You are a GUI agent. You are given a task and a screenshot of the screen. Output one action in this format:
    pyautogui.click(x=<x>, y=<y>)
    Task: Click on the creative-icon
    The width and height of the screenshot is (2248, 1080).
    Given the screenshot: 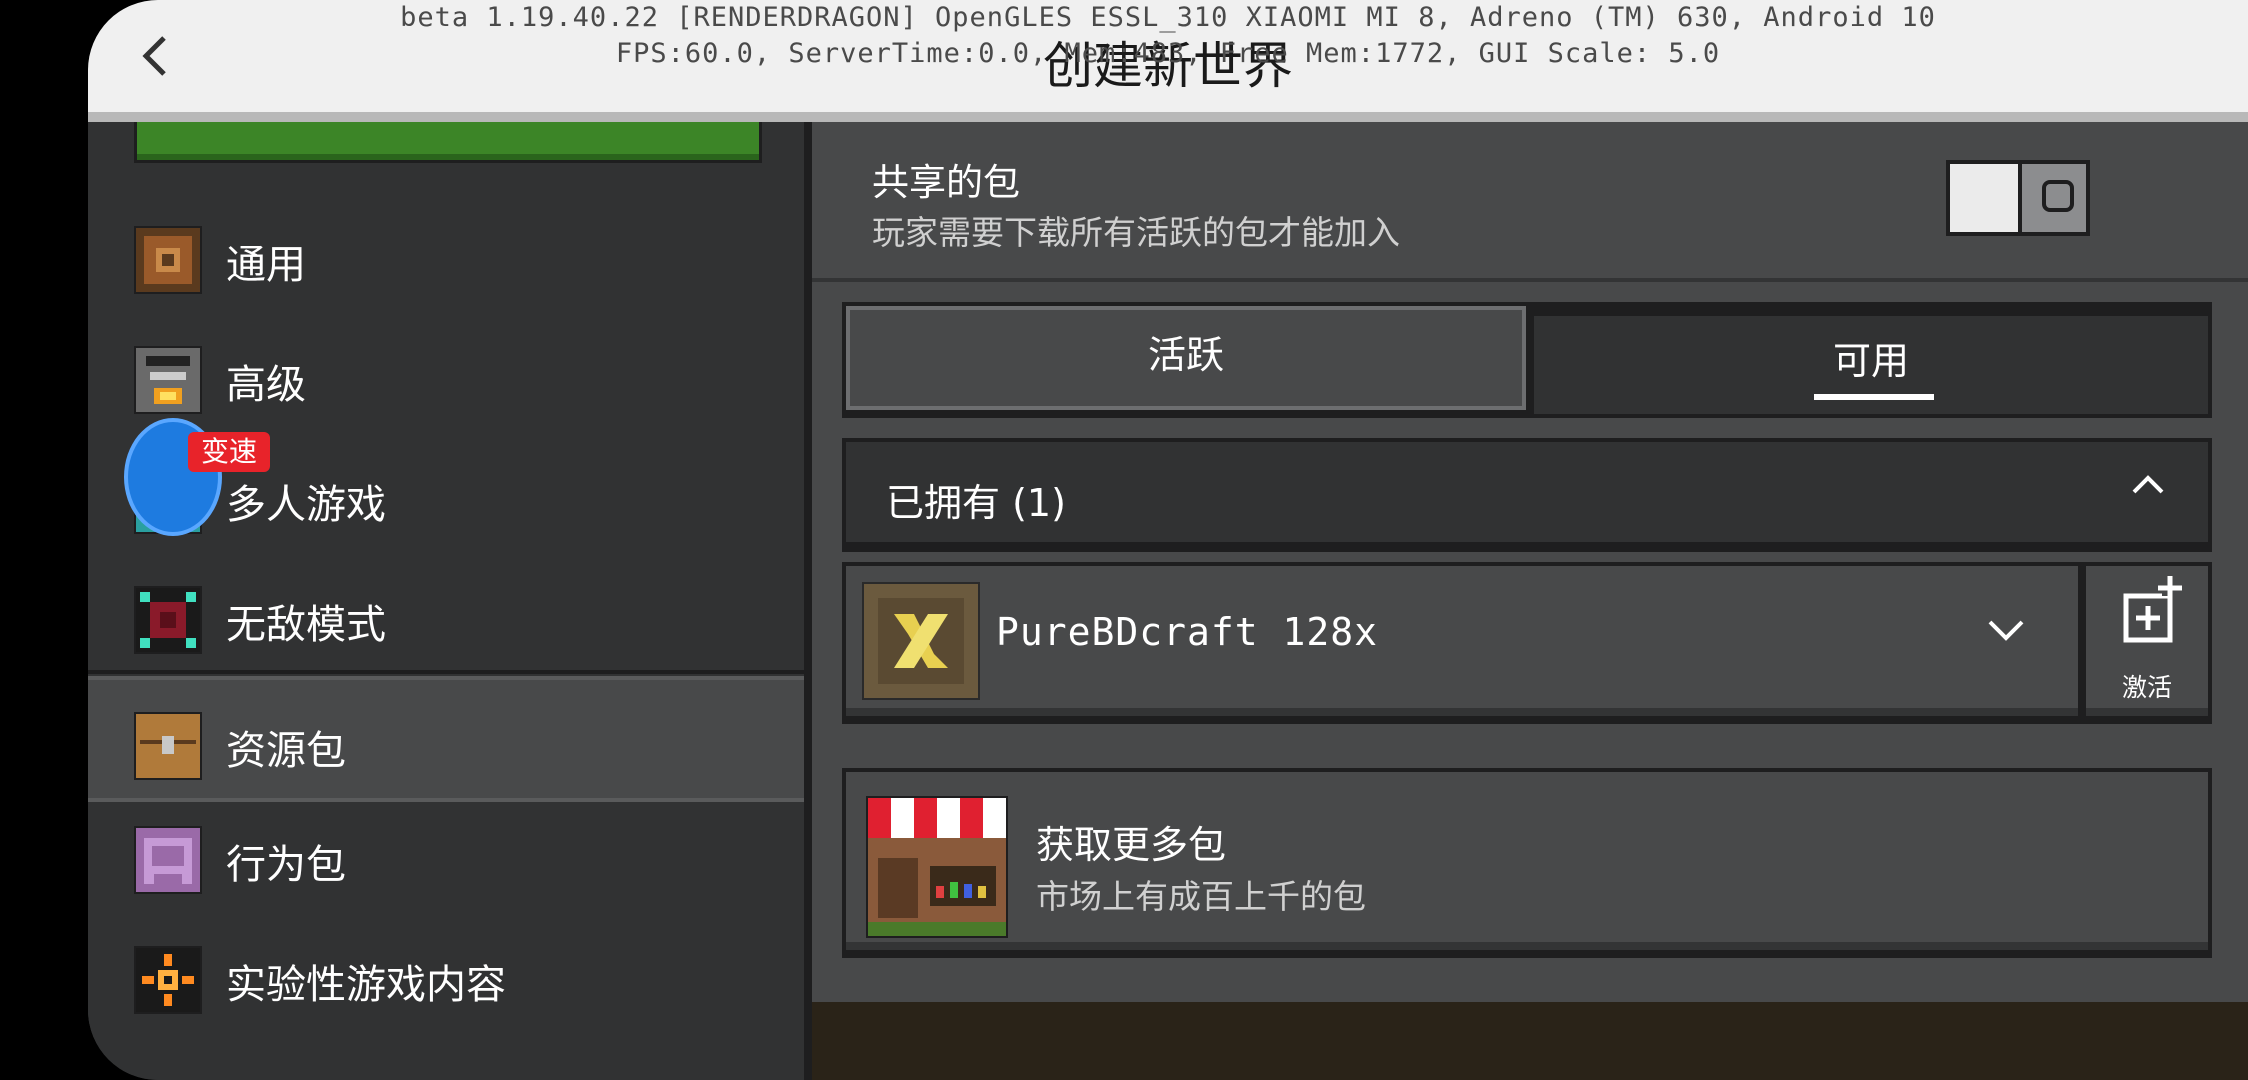 What is the action you would take?
    pyautogui.click(x=168, y=620)
    